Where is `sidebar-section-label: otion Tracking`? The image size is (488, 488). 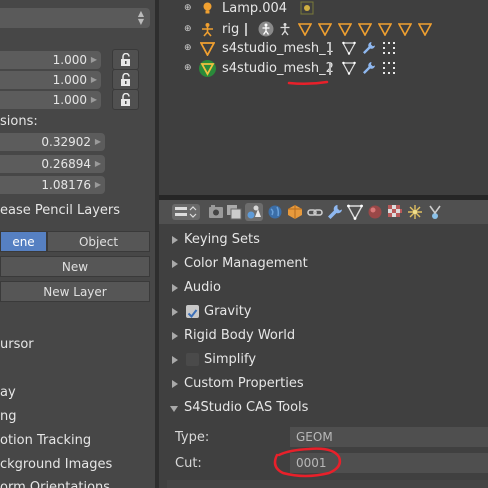
sidebar-section-label: otion Tracking is located at coordinates (46, 440).